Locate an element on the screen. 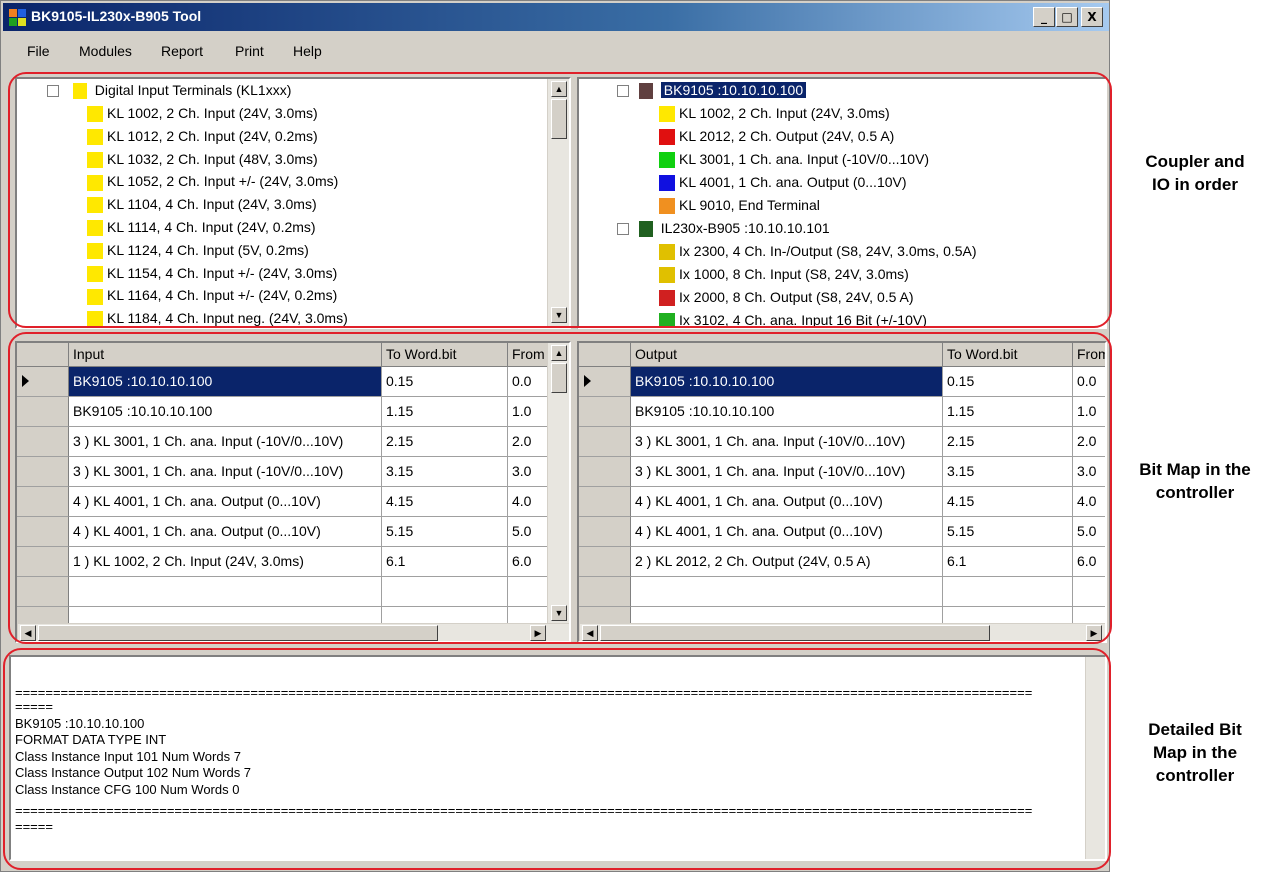 The width and height of the screenshot is (1285, 872). tree-item-terminal: KL 1114, 4 Ch. Input (24V, 0.2ms) is located at coordinates (201, 227).